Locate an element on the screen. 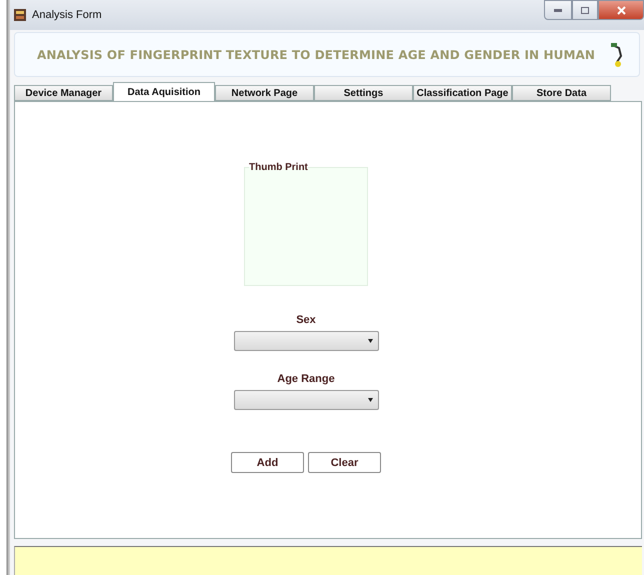  minimize-icon is located at coordinates (558, 10).